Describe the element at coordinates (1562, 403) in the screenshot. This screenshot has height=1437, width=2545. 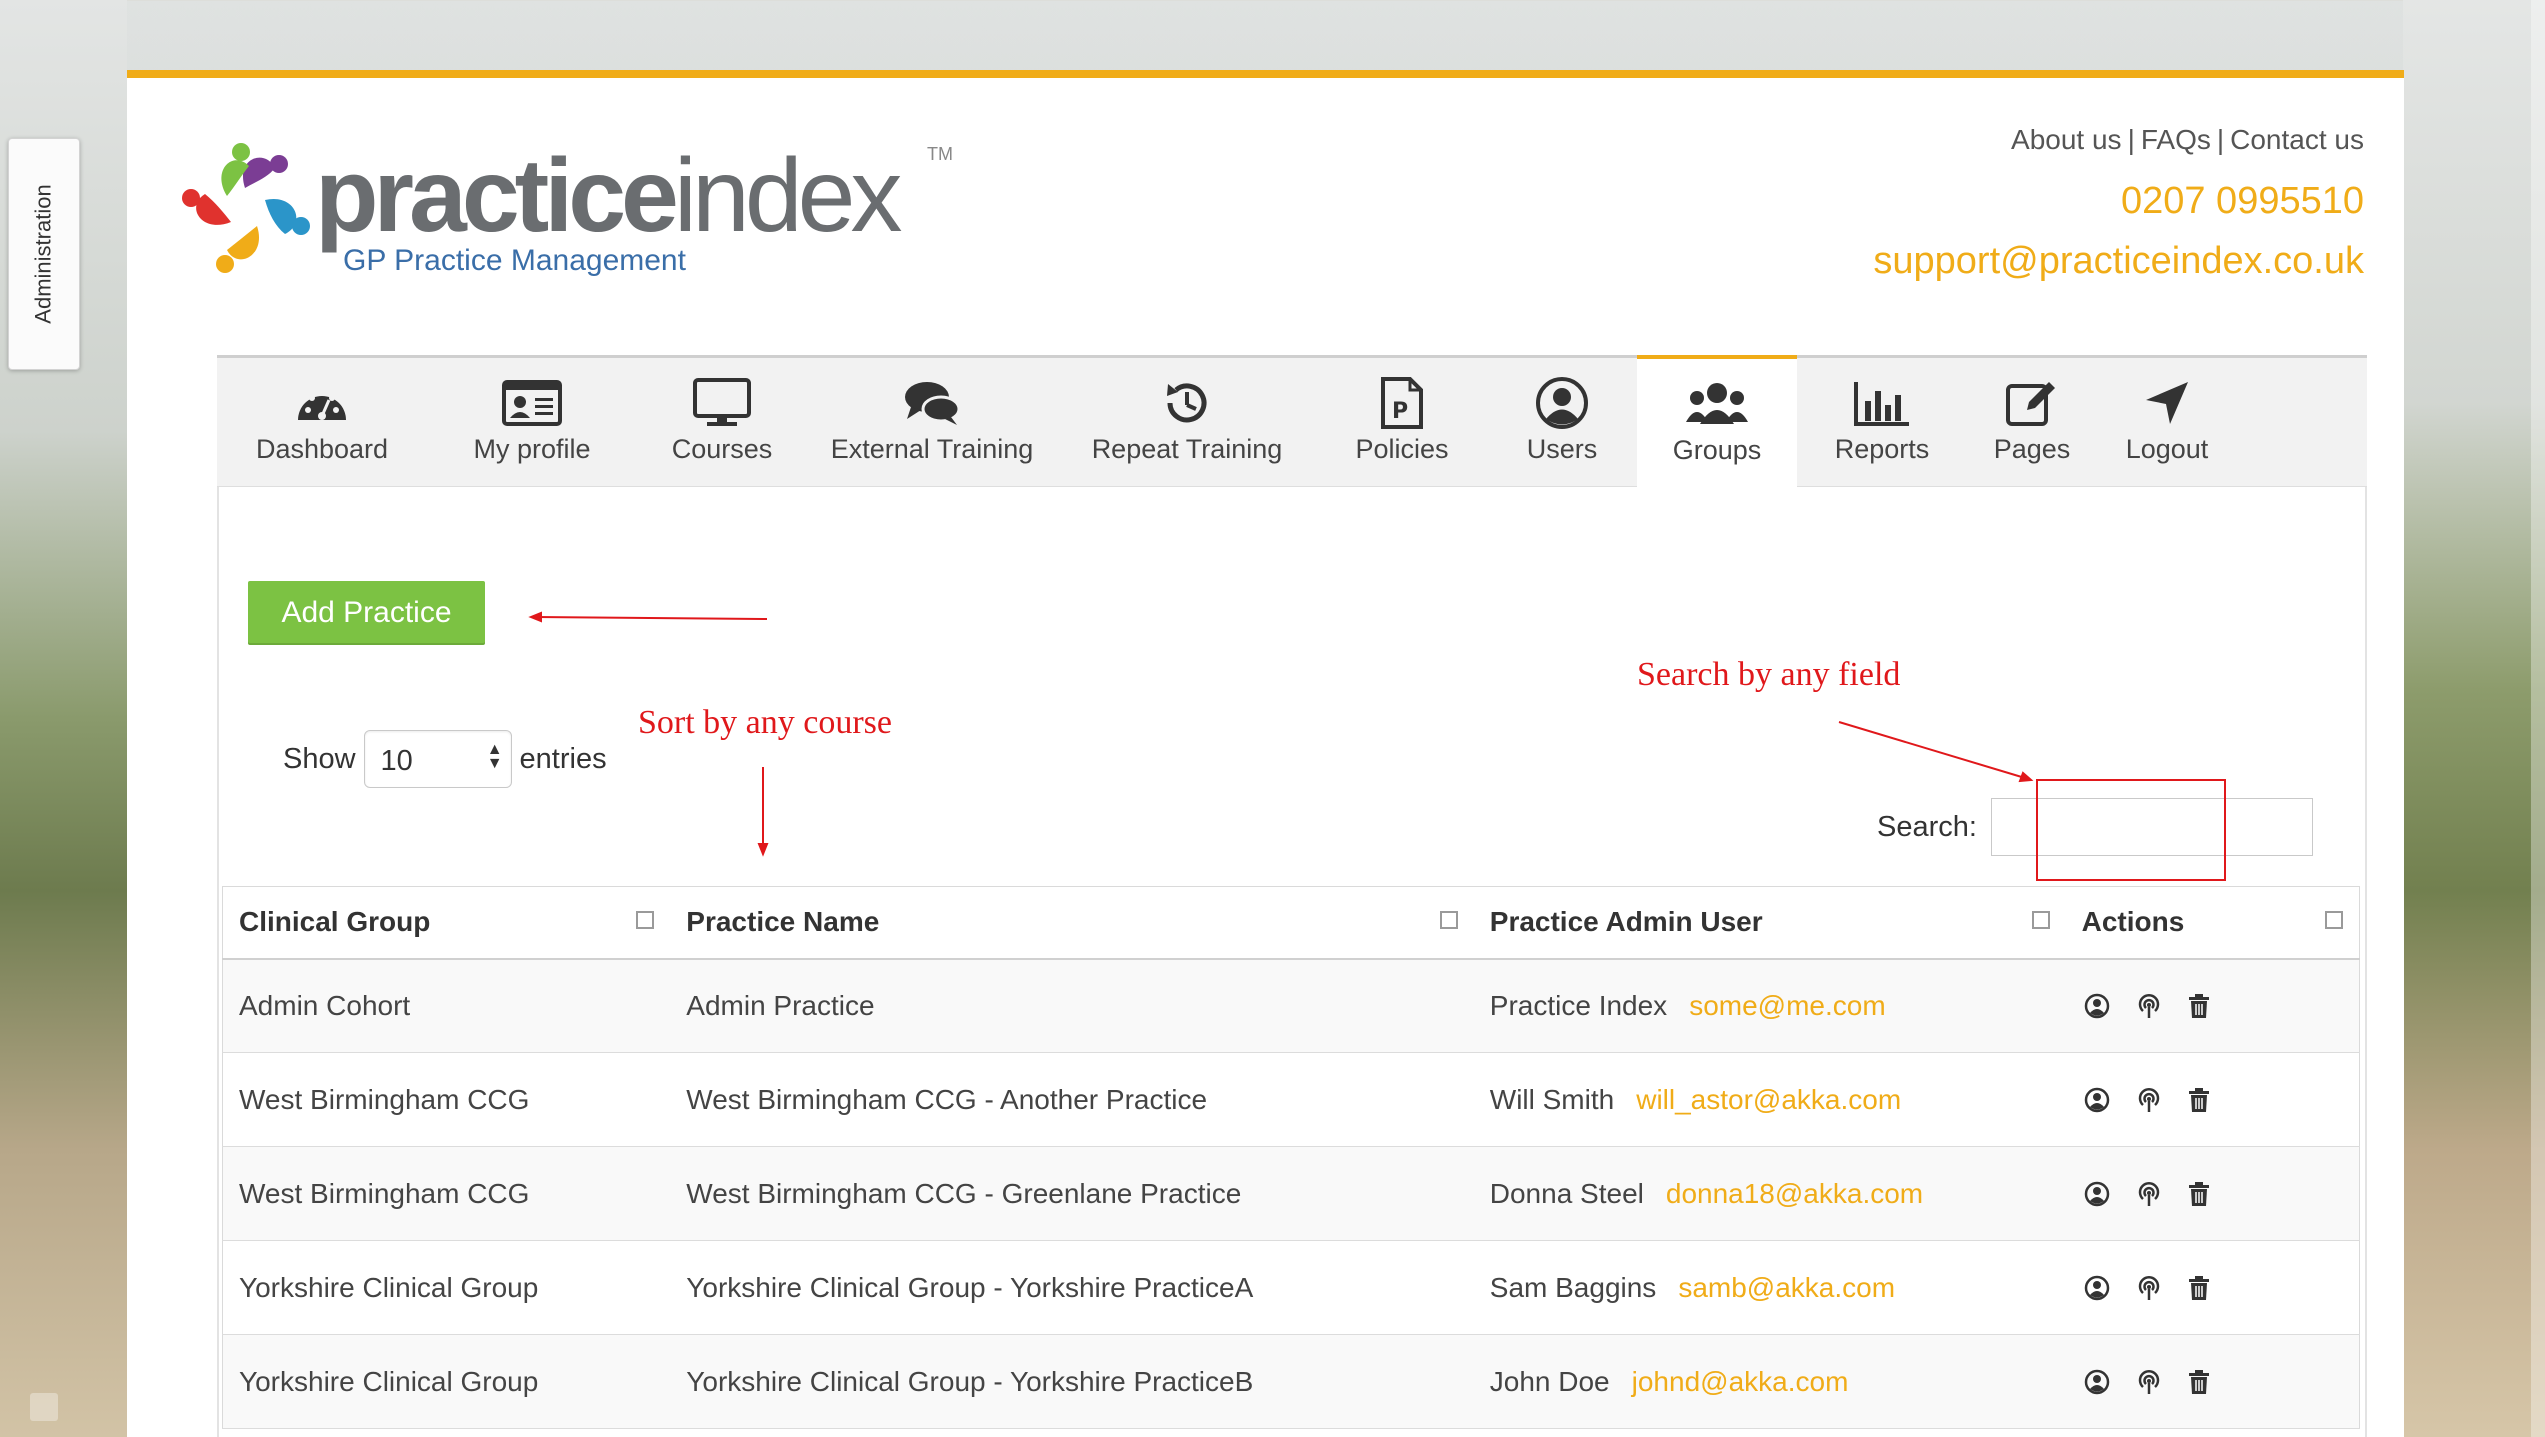
I see `user-circle-icon` at that location.